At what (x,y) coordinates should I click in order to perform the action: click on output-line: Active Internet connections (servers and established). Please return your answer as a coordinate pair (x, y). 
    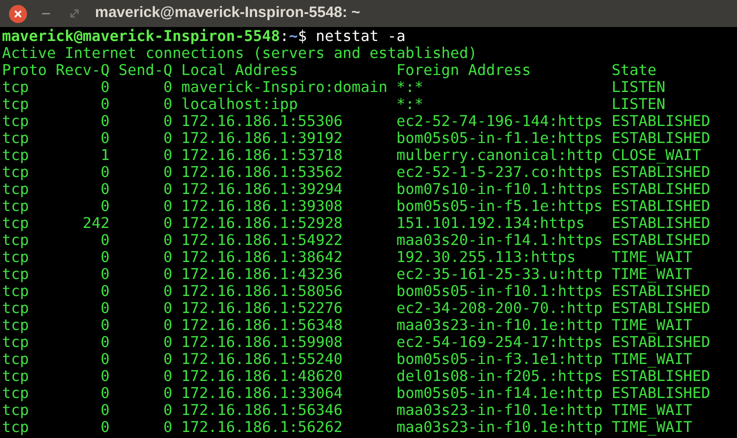
    Looking at the image, I should click on (240, 53).